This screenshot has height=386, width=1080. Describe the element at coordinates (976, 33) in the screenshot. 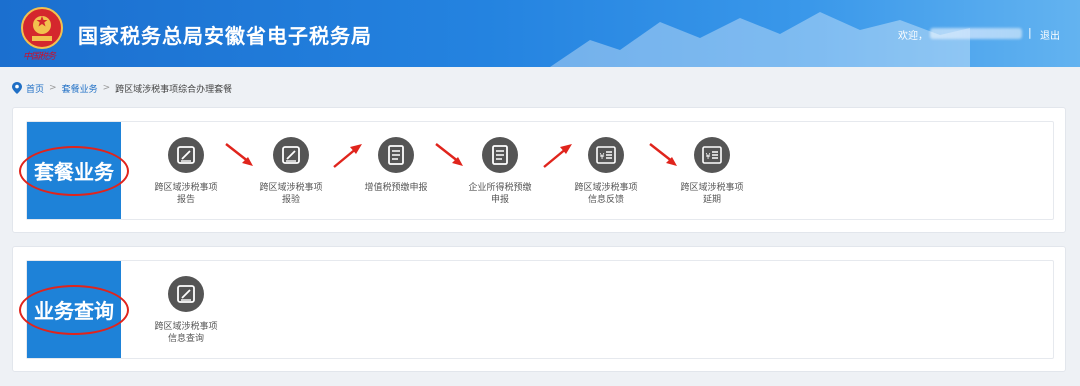

I see `username-redacted` at that location.